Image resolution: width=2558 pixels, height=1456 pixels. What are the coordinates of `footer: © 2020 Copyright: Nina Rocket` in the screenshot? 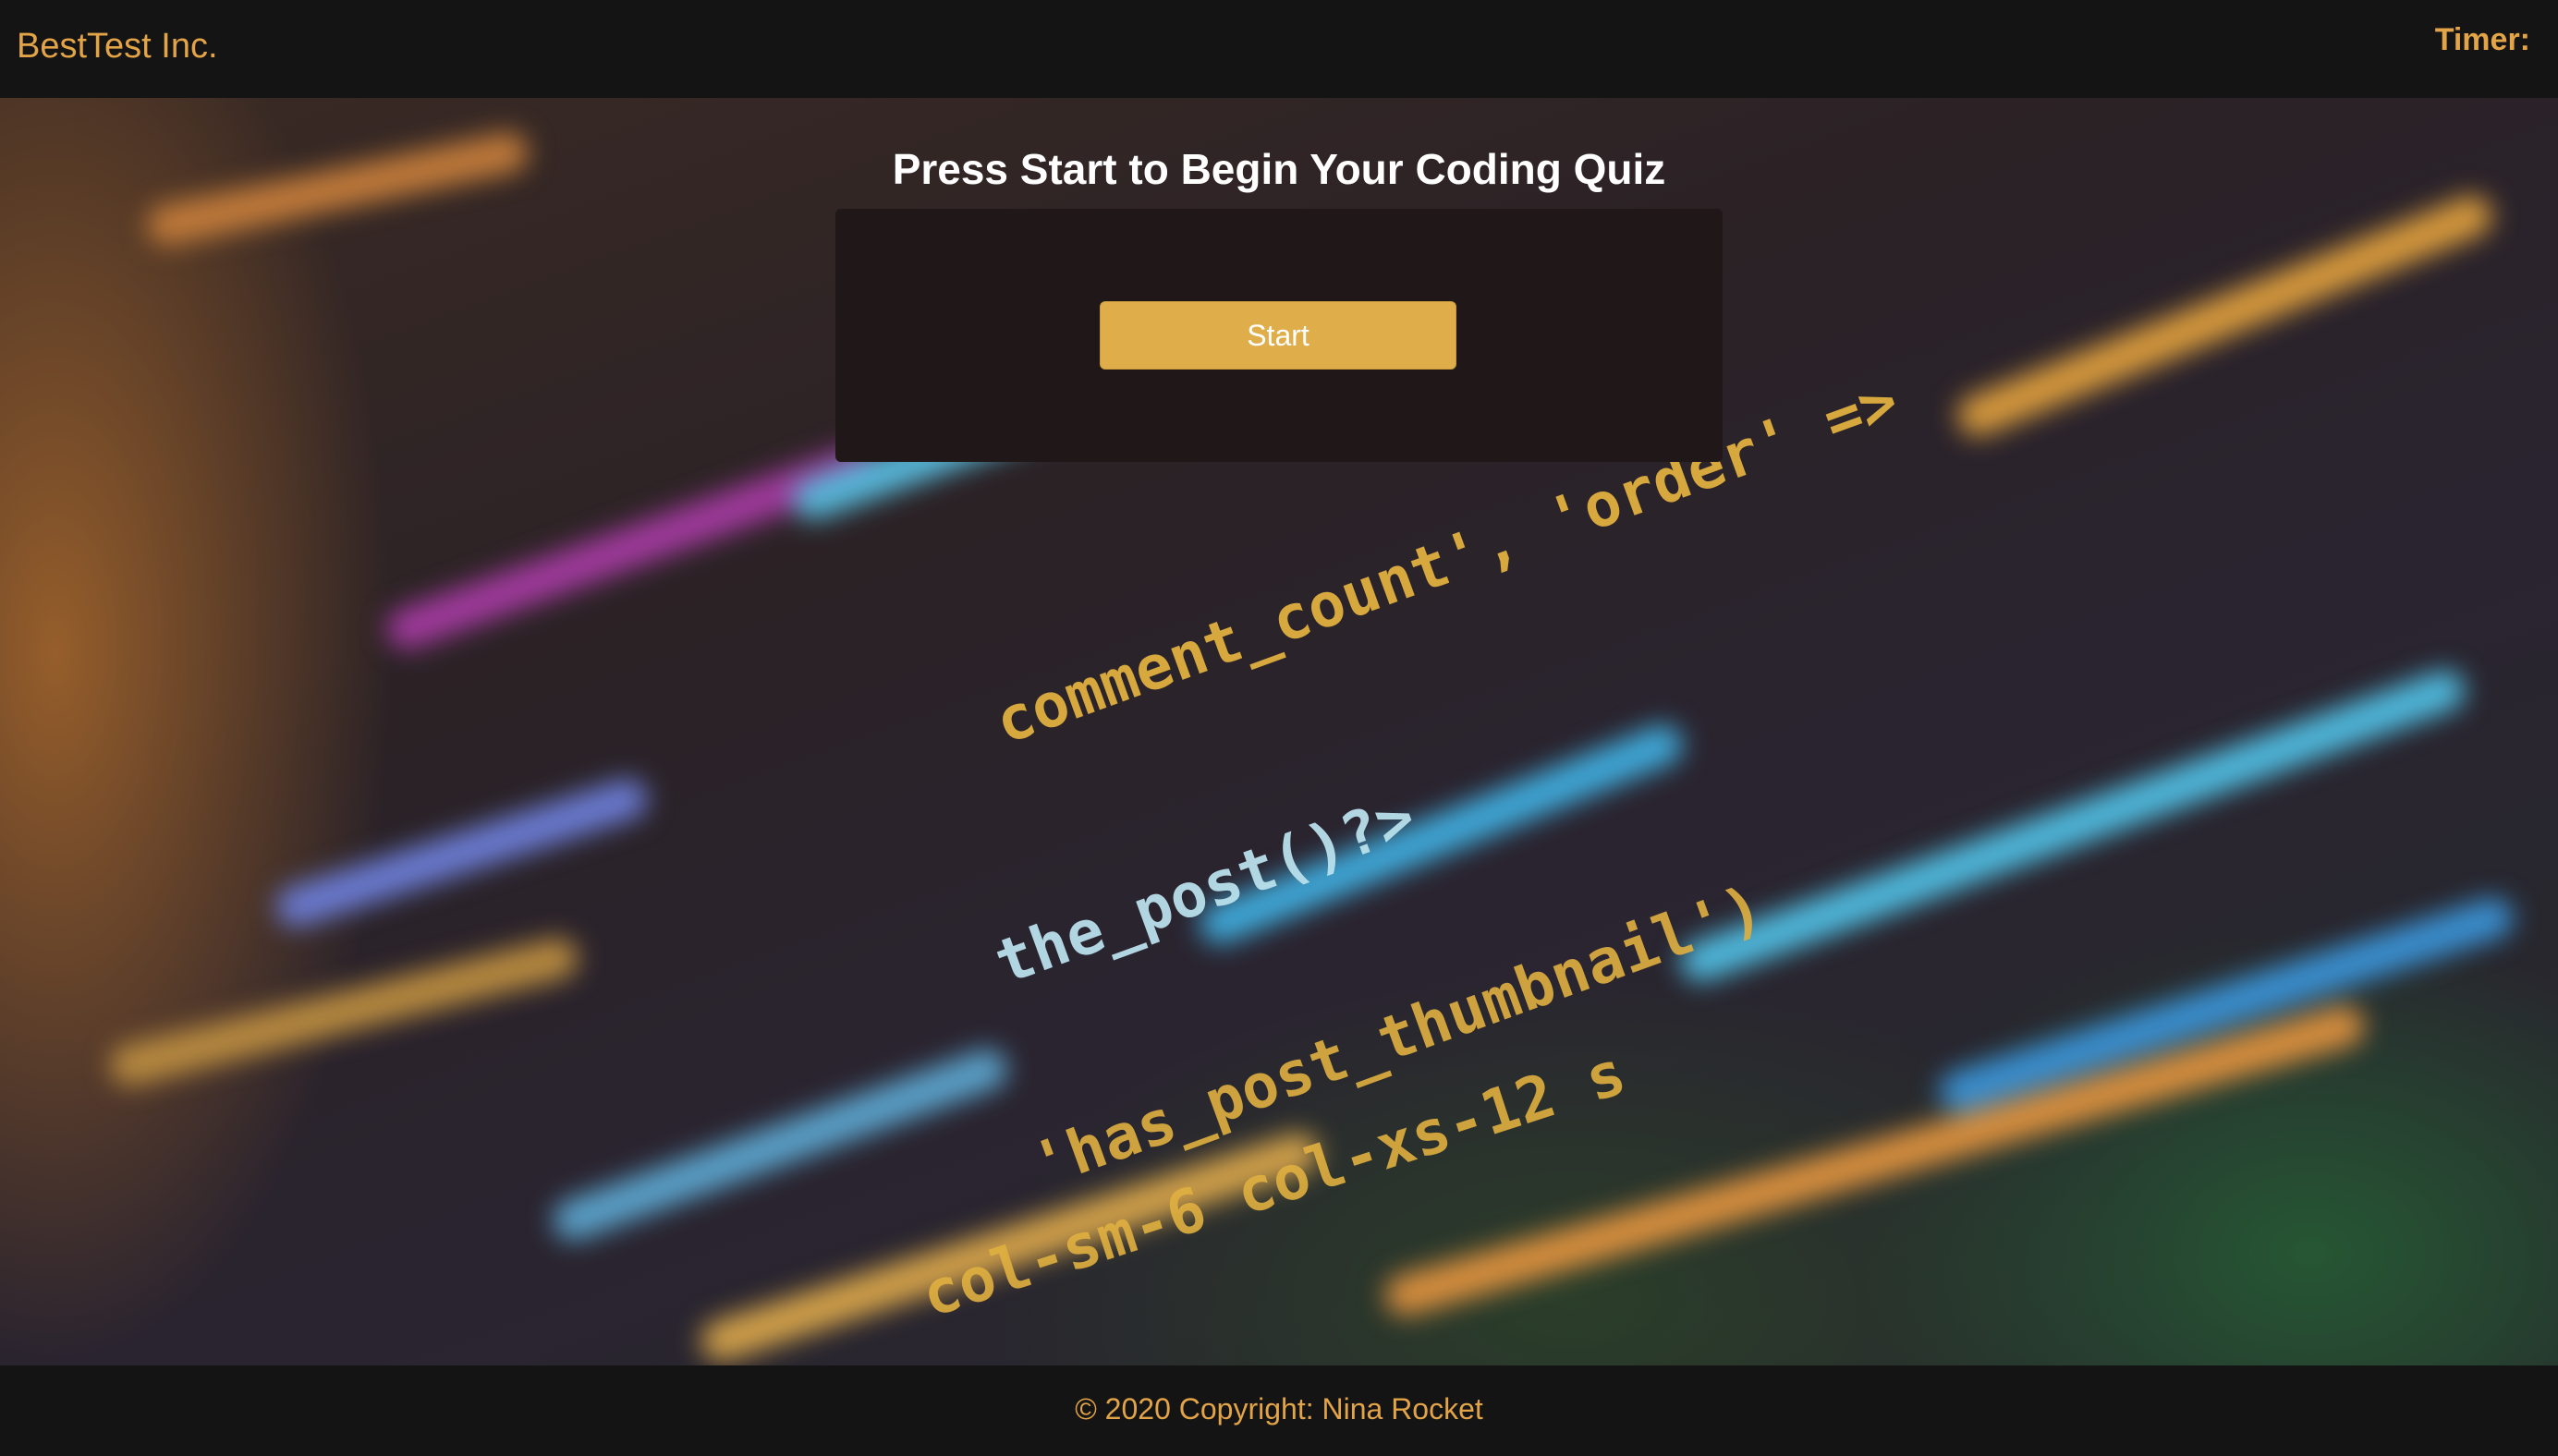 It's located at (1279, 1410).